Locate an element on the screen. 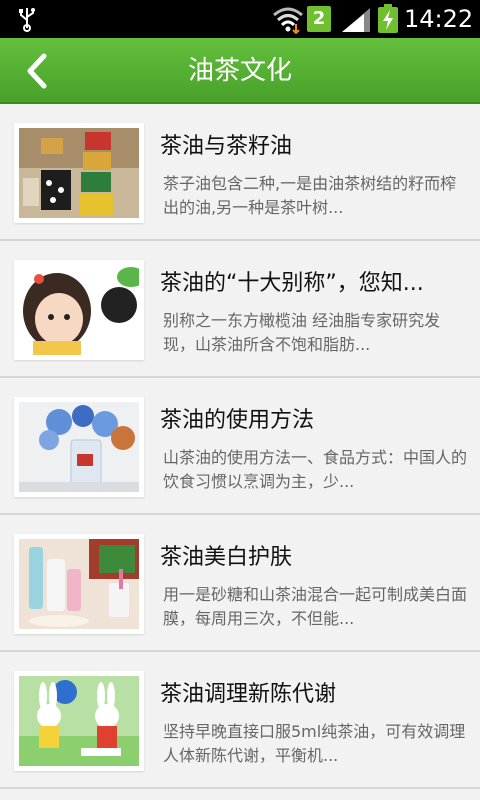 The image size is (480, 800). article-title: 茶油与茶籽油 is located at coordinates (226, 146).